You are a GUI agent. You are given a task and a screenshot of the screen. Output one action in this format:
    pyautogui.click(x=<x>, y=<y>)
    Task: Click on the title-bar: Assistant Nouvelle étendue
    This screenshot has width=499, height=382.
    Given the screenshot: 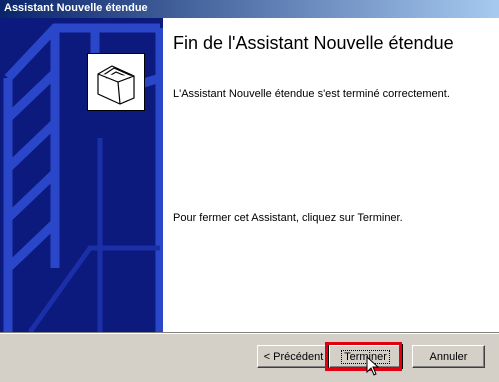 What is the action you would take?
    pyautogui.click(x=249, y=9)
    